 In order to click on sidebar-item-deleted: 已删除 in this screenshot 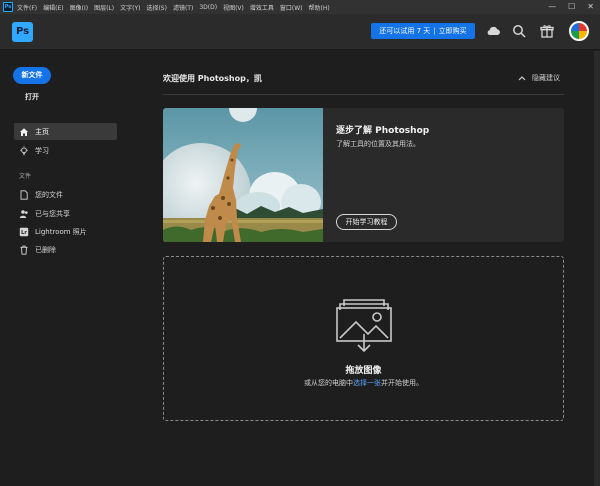, I will do `click(65, 249)`.